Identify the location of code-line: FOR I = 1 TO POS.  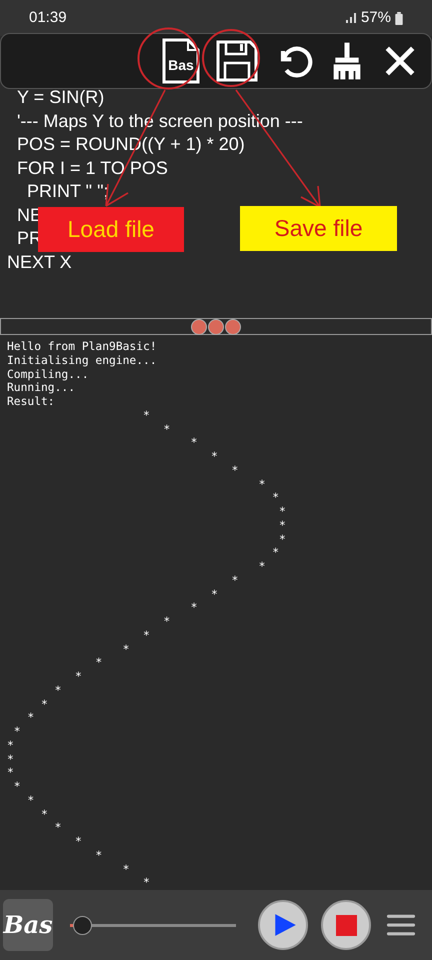
(92, 168).